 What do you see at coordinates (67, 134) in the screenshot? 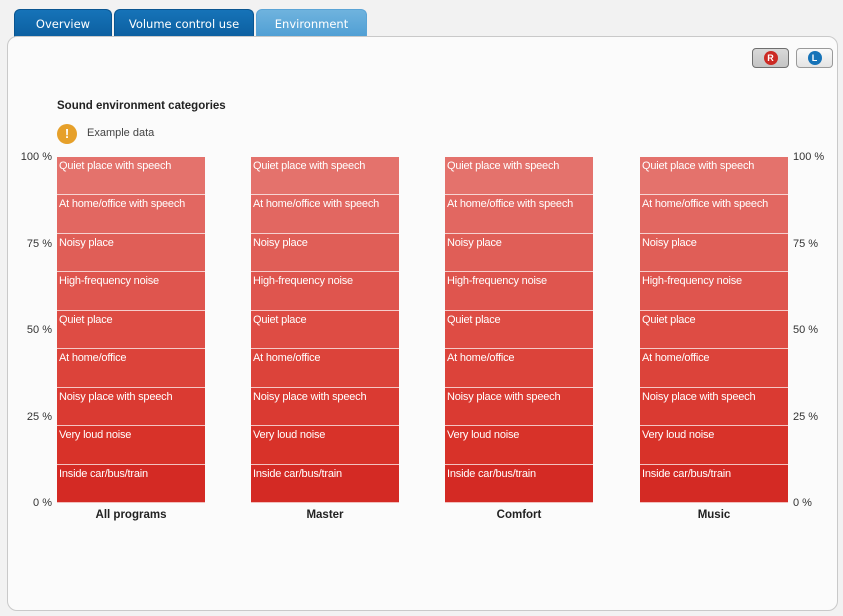
I see `warning-icon: !` at bounding box center [67, 134].